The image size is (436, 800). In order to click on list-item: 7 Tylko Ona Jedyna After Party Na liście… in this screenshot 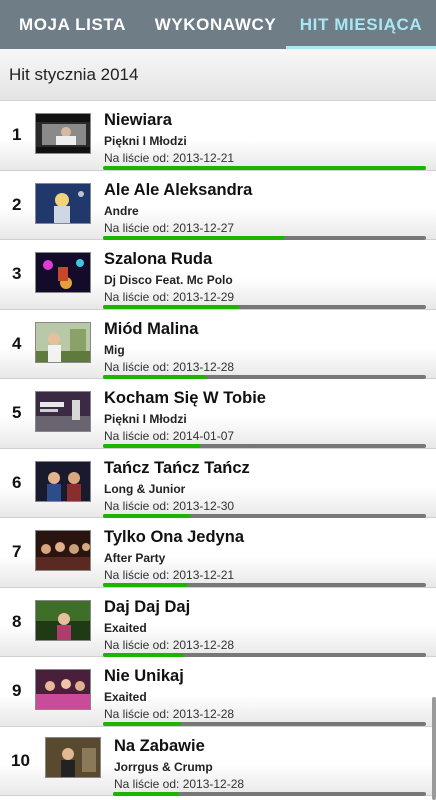, I will do `click(218, 553)`.